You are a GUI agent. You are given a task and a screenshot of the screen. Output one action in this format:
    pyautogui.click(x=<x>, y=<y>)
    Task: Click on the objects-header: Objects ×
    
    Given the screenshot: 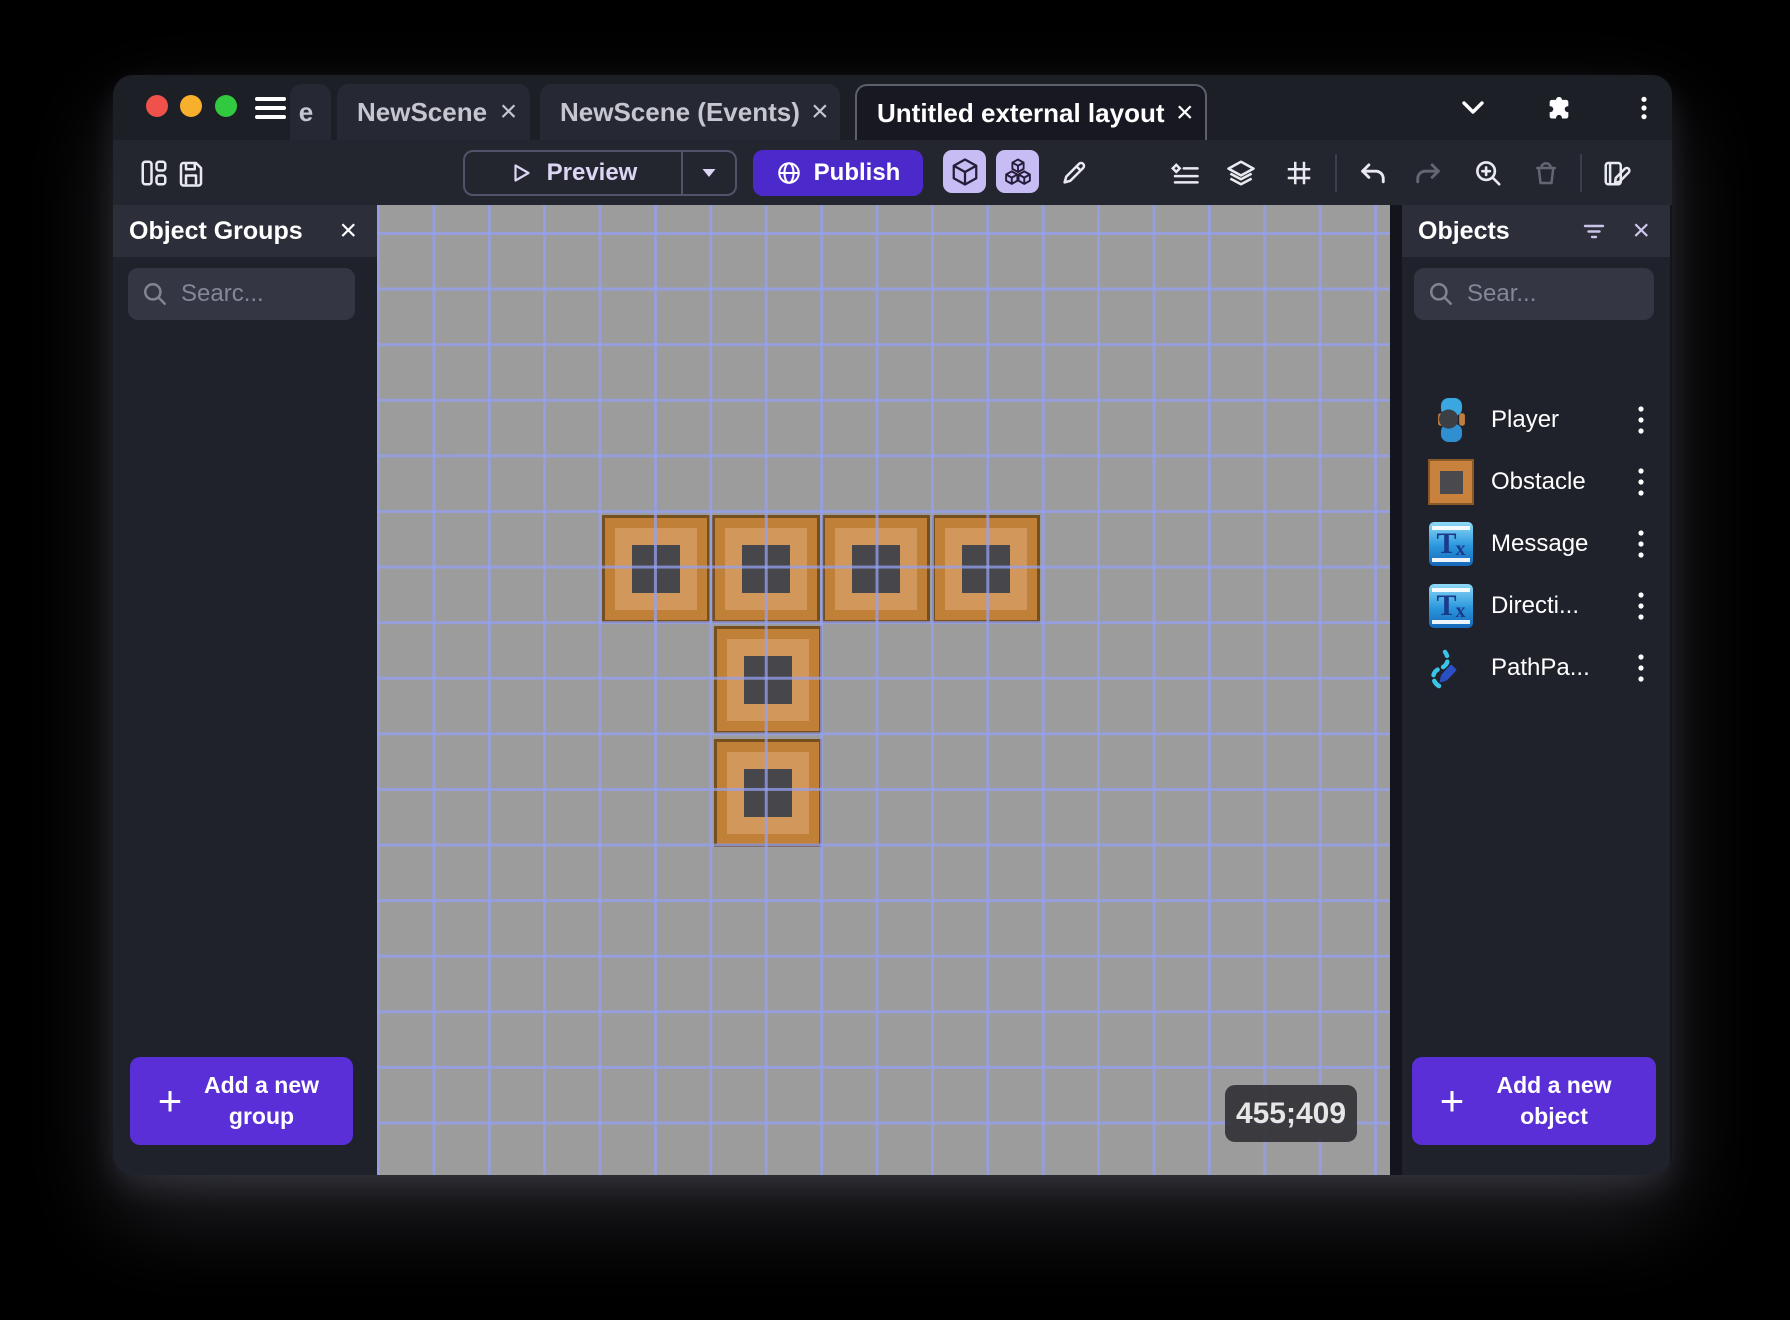 What is the action you would take?
    pyautogui.click(x=1536, y=231)
    